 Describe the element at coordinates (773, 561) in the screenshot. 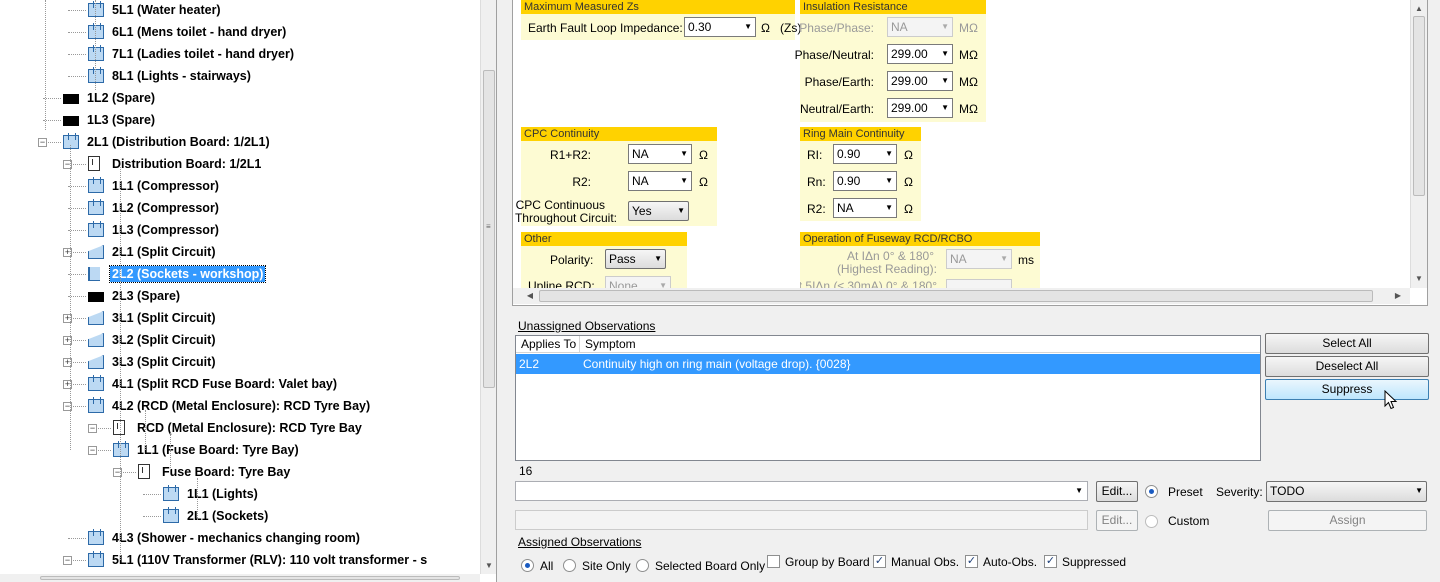

I see `group-by-board-checkbox` at that location.